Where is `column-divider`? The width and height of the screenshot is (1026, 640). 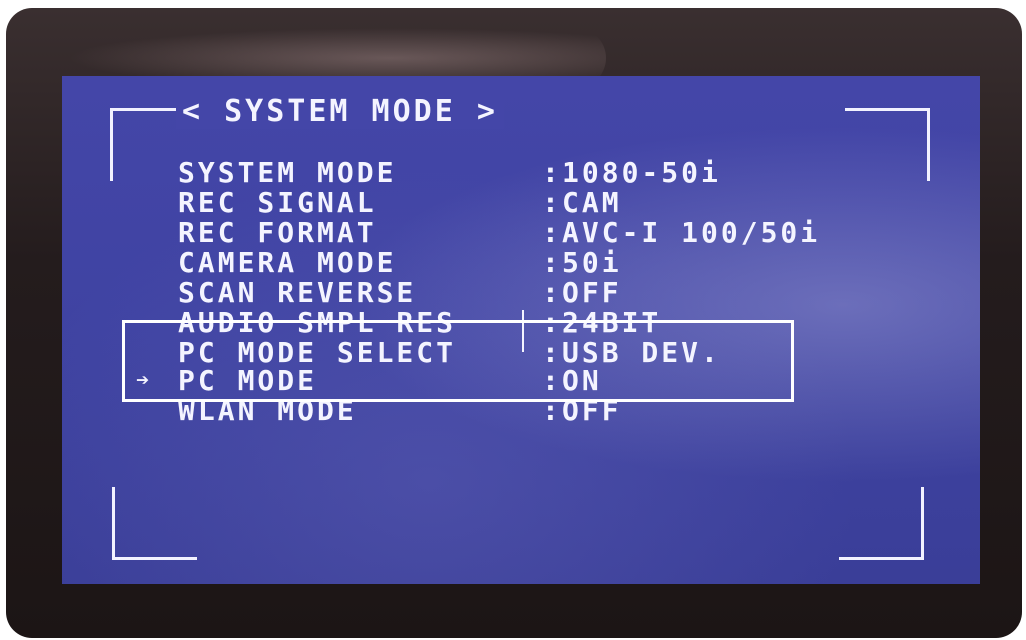
column-divider is located at coordinates (523, 331).